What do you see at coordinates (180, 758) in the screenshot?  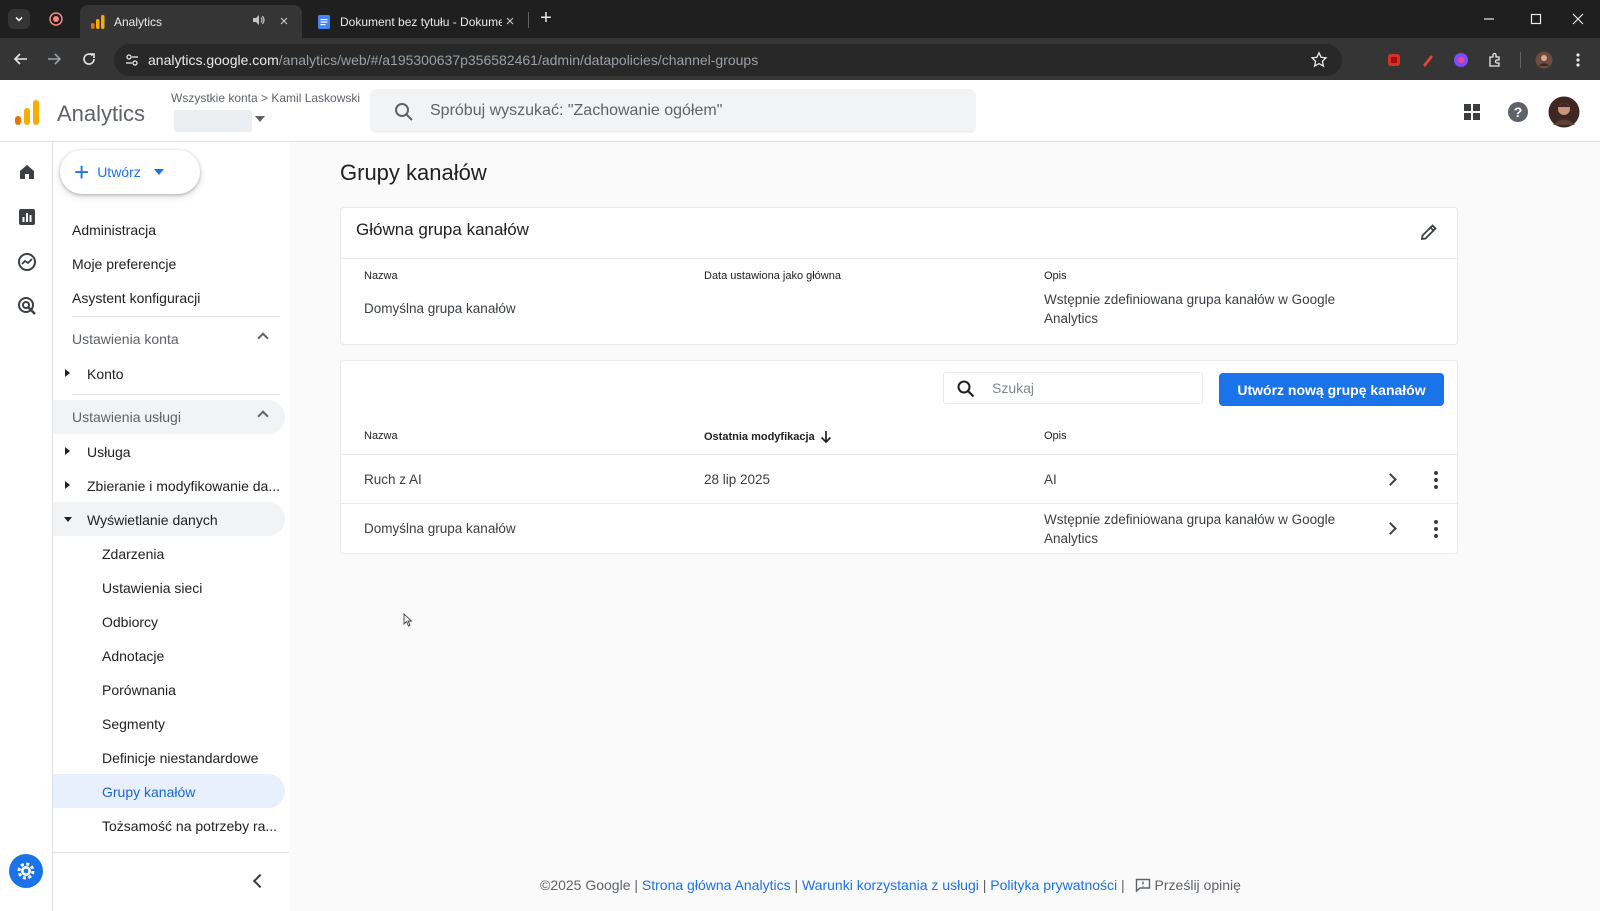 I see `sidebar-subitem-definicje: Definicje niestandardowe` at bounding box center [180, 758].